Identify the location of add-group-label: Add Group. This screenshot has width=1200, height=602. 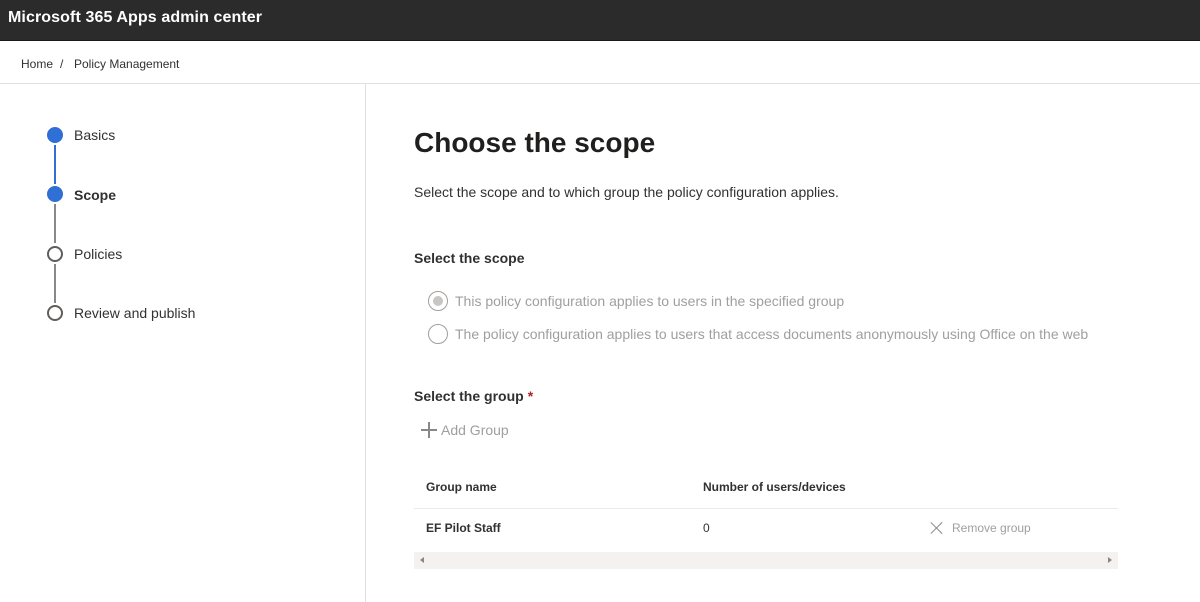
(475, 430).